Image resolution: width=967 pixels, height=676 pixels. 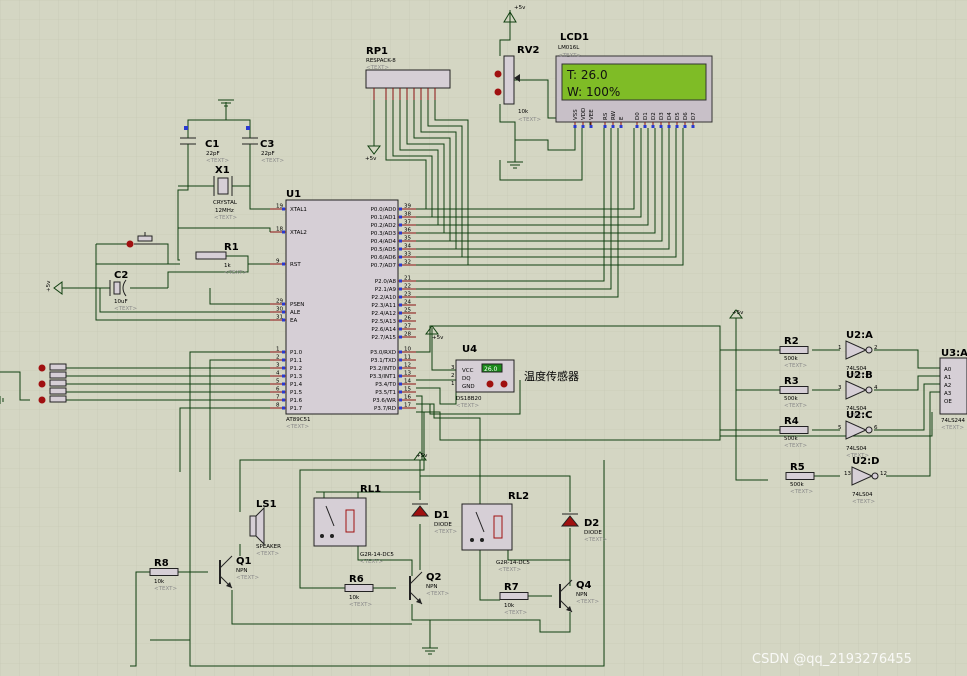 What do you see at coordinates (591, 523) in the screenshot?
I see `d2-ref: D2` at bounding box center [591, 523].